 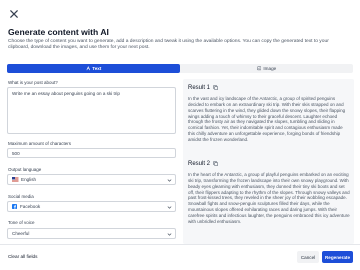 I want to click on max-chars-value: 500, so click(x=16, y=153).